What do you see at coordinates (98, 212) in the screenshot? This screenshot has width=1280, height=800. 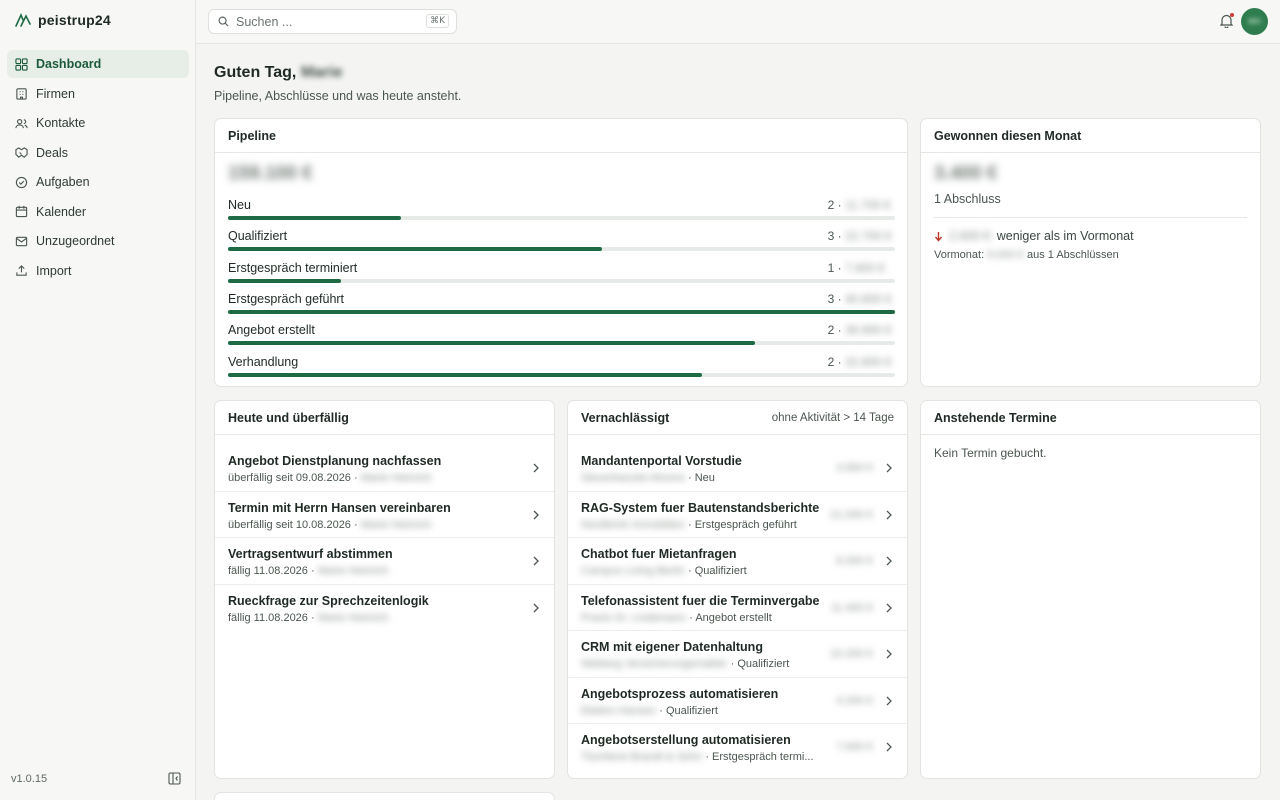 I see `sidebar-item-kalender: Kalender` at bounding box center [98, 212].